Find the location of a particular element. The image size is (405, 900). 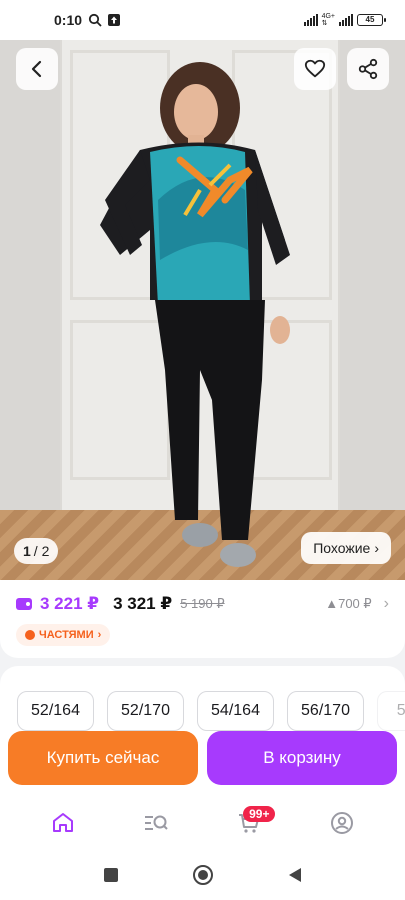

battery-icon: 45 is located at coordinates (371, 20).